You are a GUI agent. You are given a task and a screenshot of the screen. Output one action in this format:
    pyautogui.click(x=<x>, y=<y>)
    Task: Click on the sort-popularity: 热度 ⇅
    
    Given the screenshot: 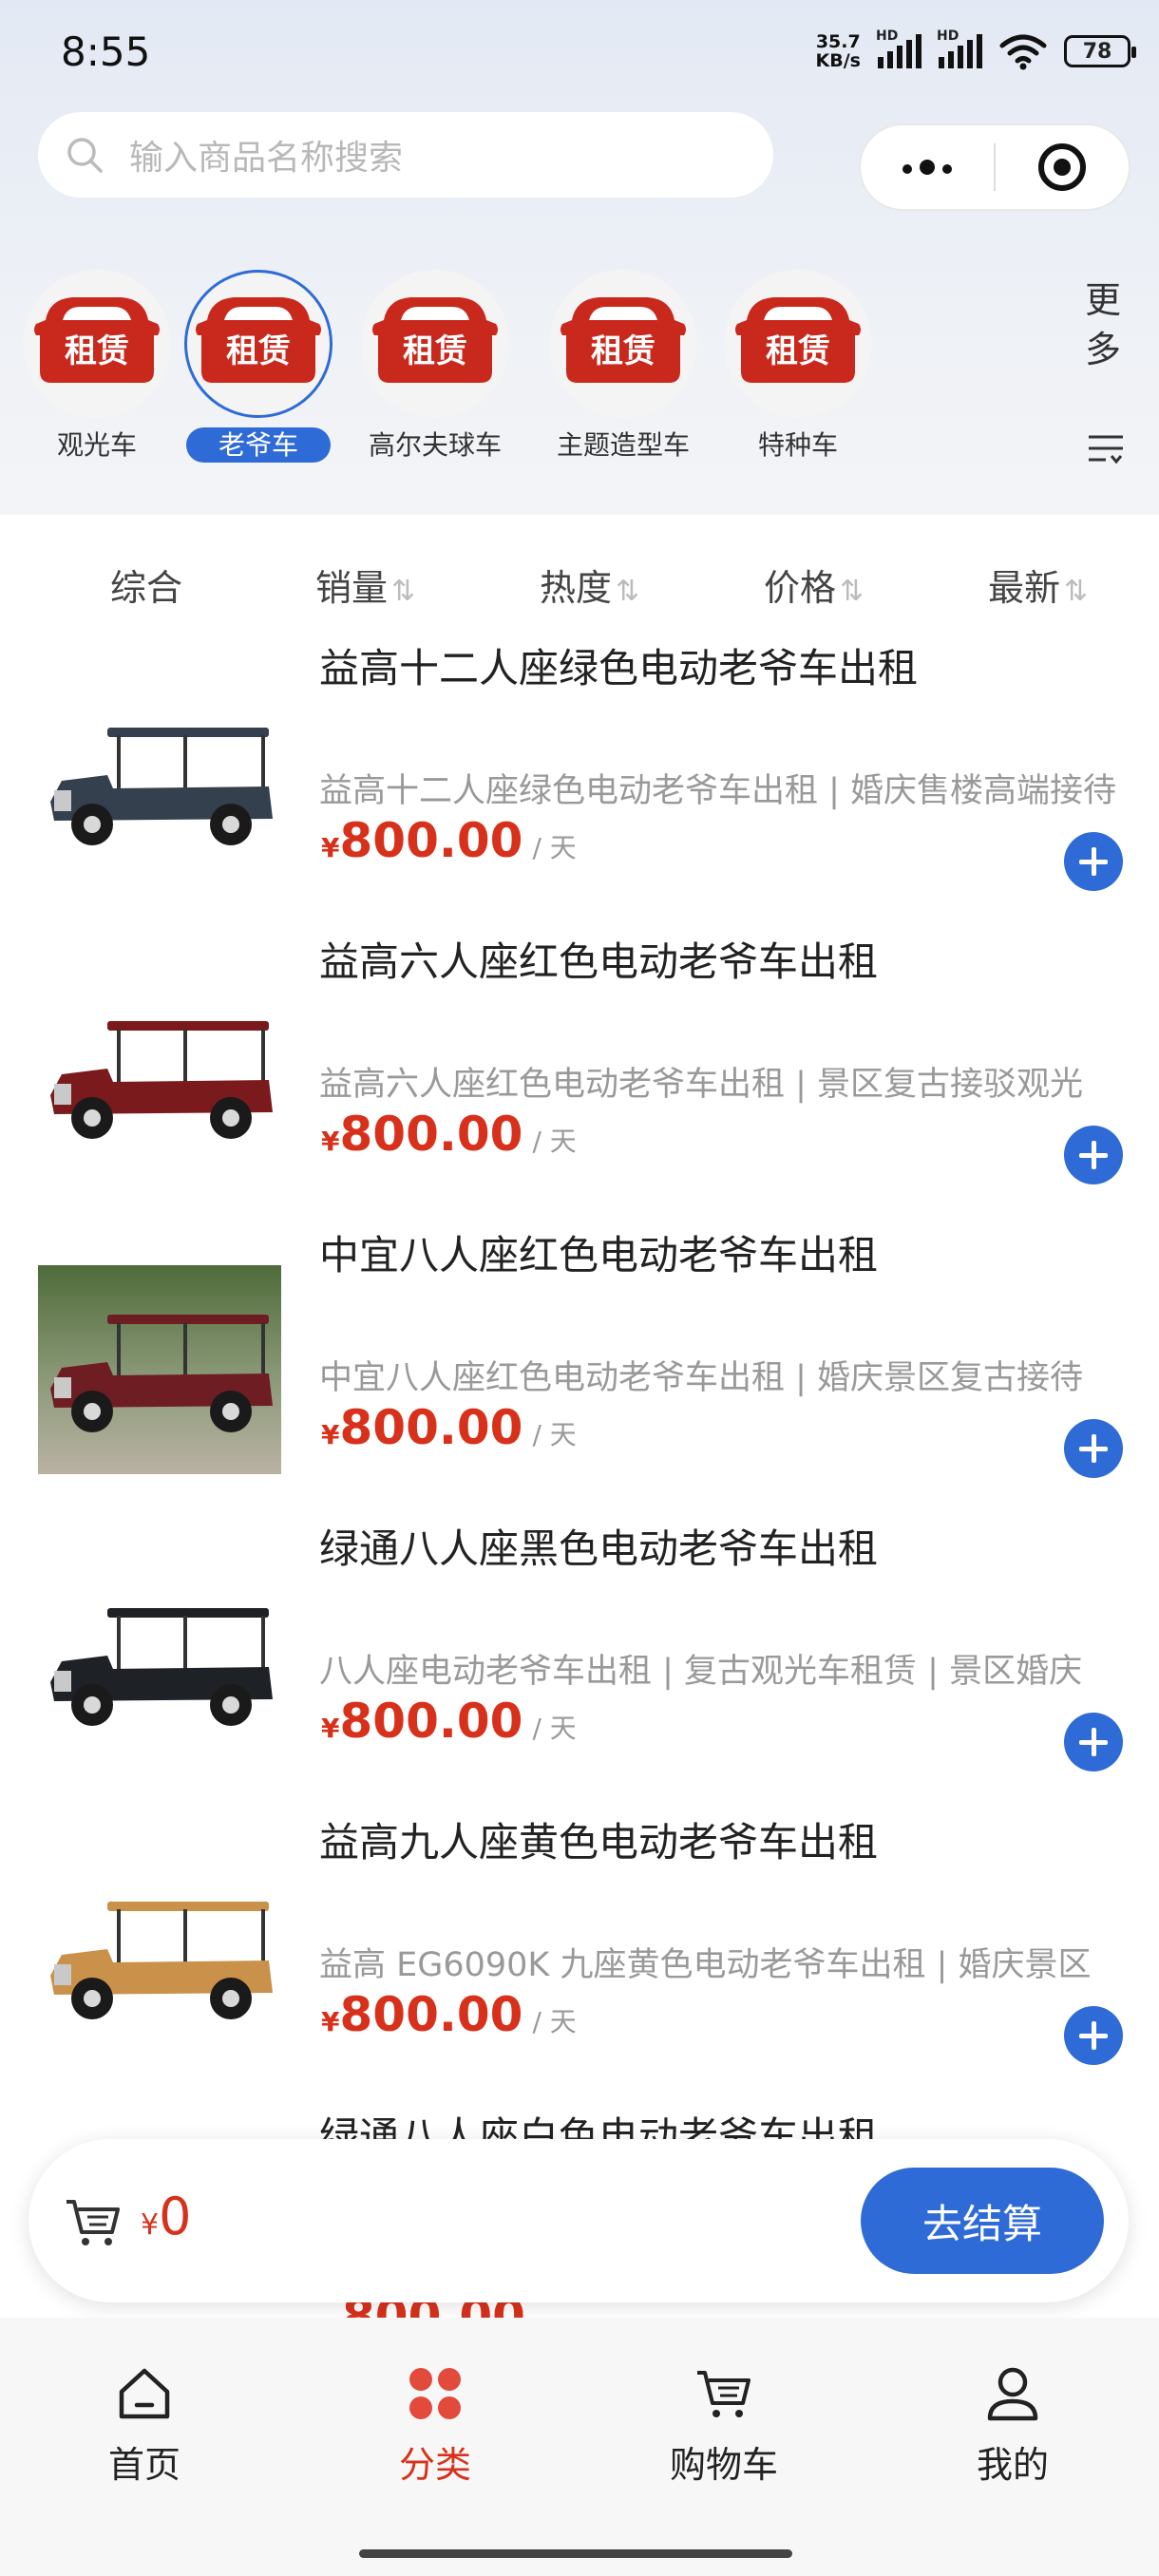 What is the action you would take?
    pyautogui.click(x=589, y=585)
    